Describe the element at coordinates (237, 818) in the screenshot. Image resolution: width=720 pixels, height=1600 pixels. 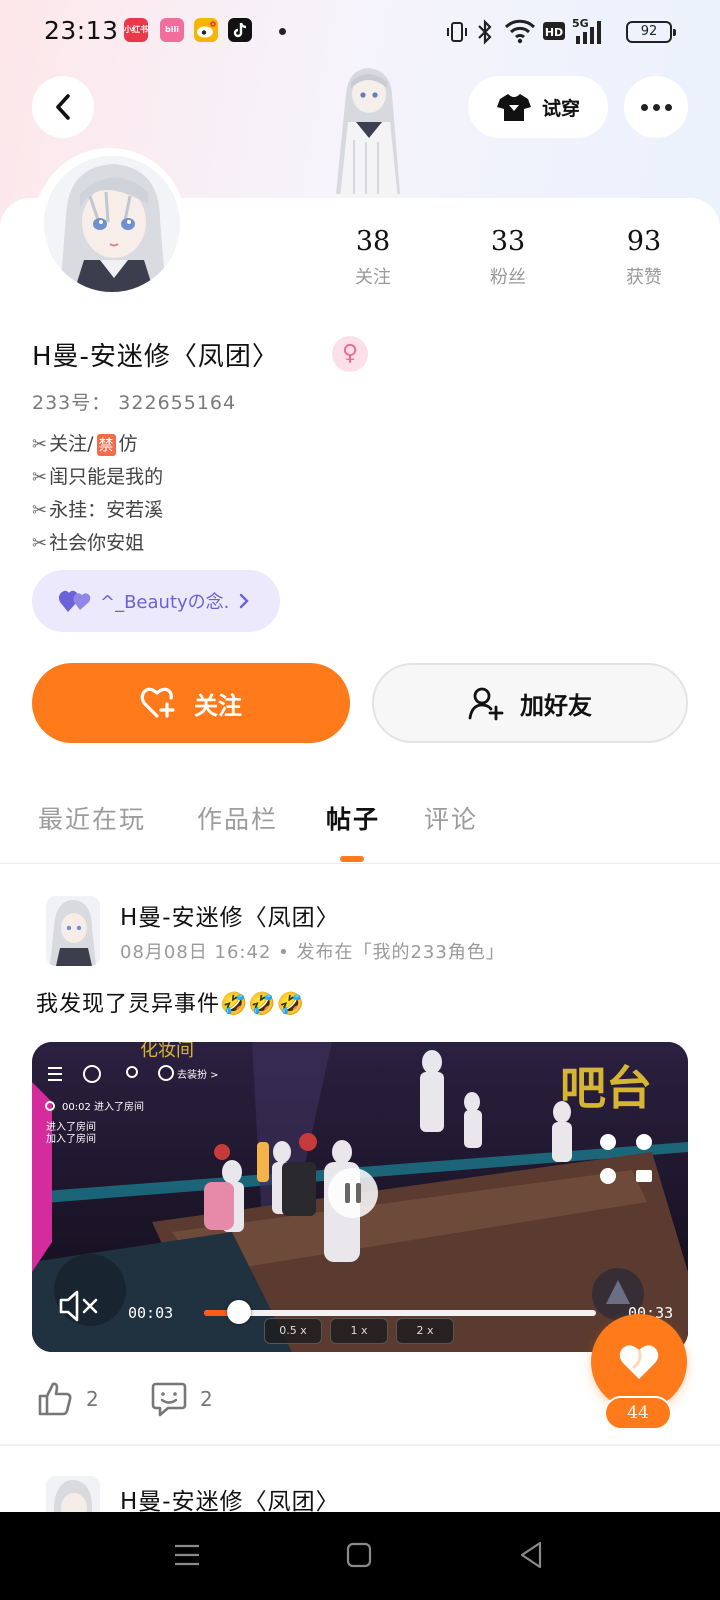
I see `tab-works: 作品栏` at that location.